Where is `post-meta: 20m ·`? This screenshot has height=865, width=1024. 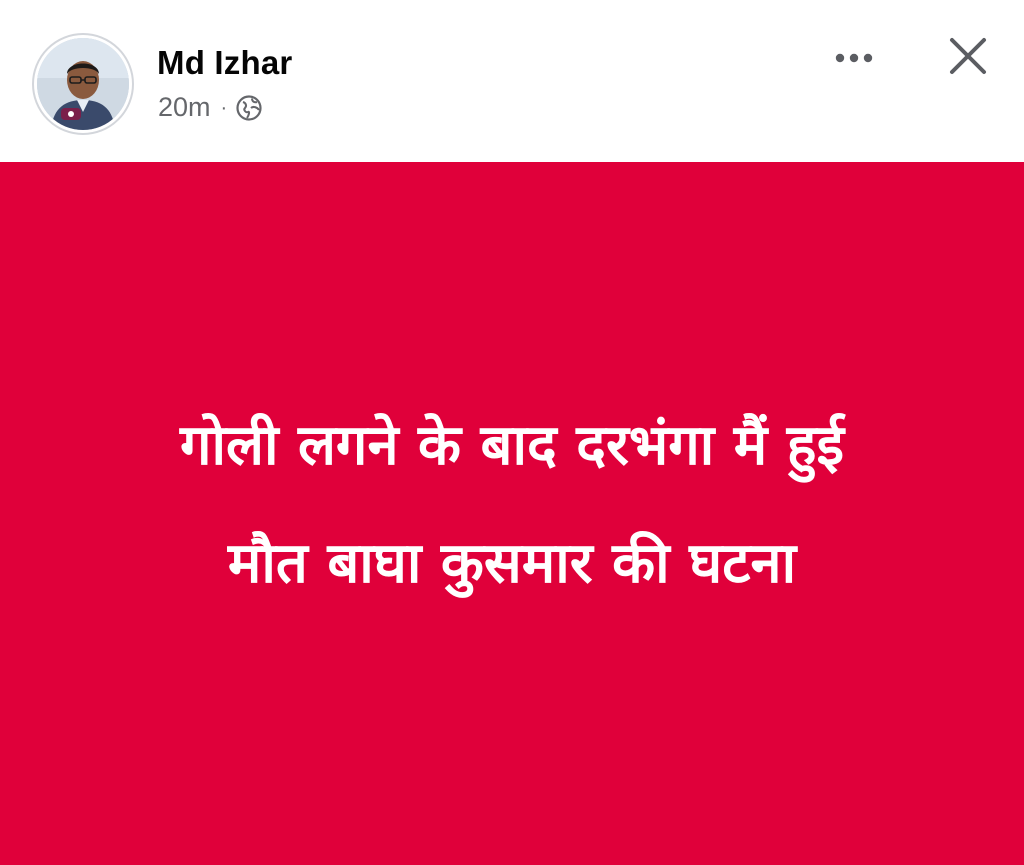 post-meta: 20m · is located at coordinates (210, 107).